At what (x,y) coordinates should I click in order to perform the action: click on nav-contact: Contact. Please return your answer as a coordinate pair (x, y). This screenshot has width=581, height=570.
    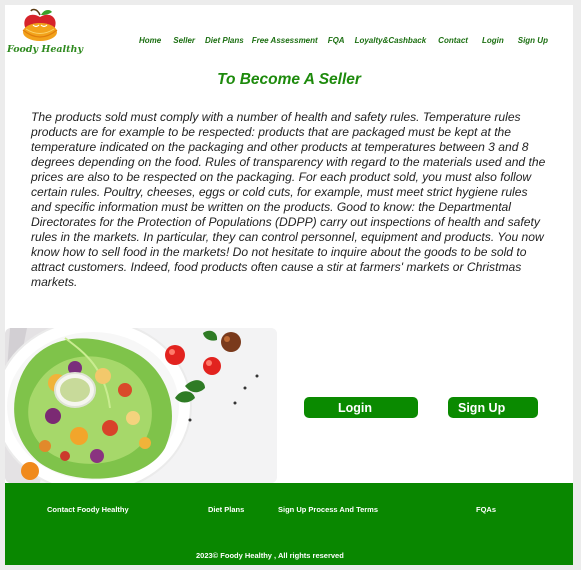
    Looking at the image, I should click on (453, 40).